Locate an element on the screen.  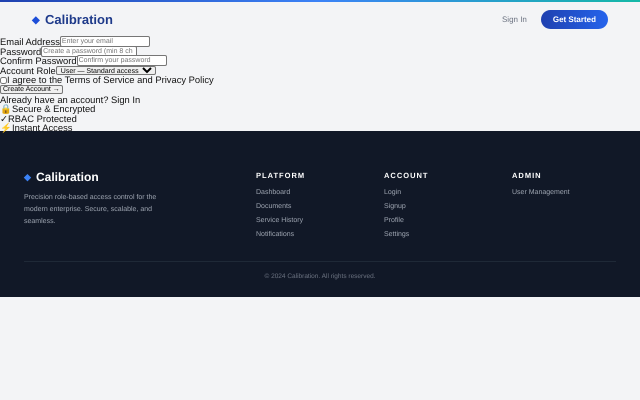
feature-text: Instant Access is located at coordinates (42, 128).